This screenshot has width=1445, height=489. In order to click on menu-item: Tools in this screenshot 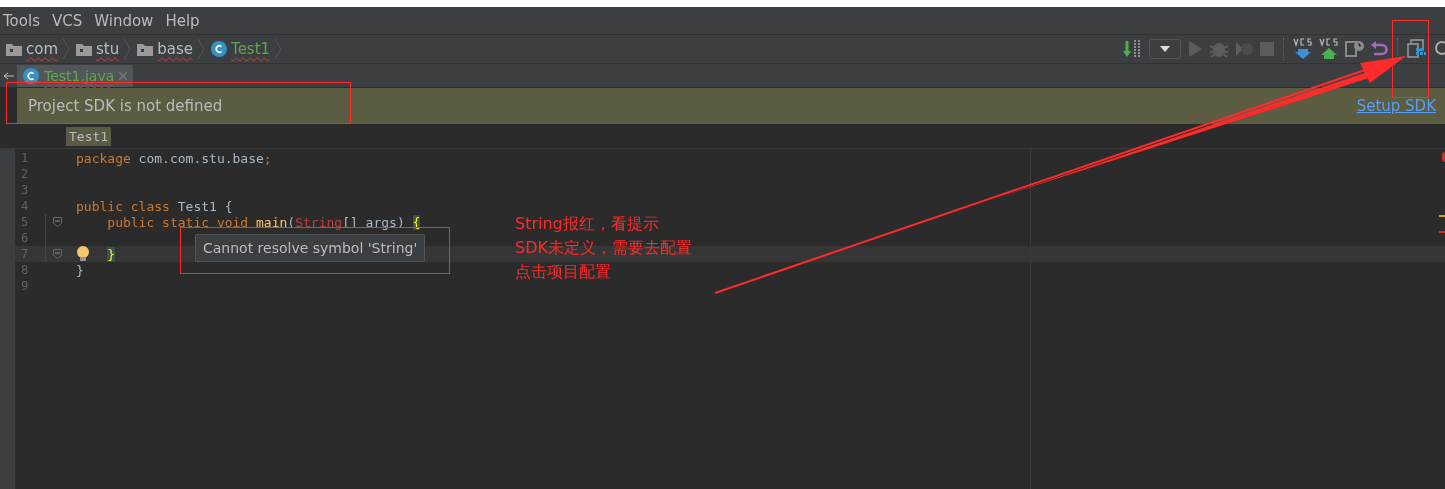, I will do `click(21, 20)`.